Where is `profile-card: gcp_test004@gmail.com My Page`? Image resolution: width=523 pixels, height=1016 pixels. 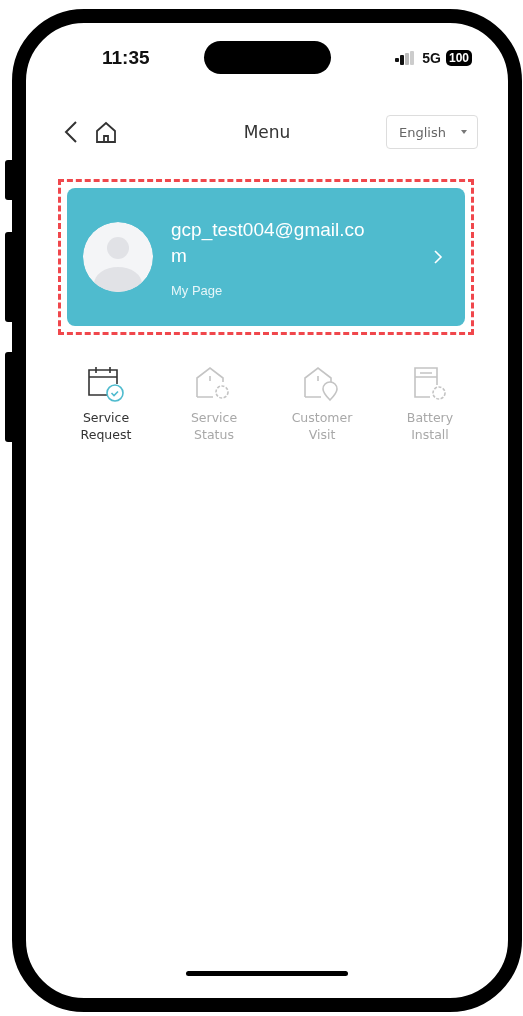 profile-card: gcp_test004@gmail.com My Page is located at coordinates (266, 257).